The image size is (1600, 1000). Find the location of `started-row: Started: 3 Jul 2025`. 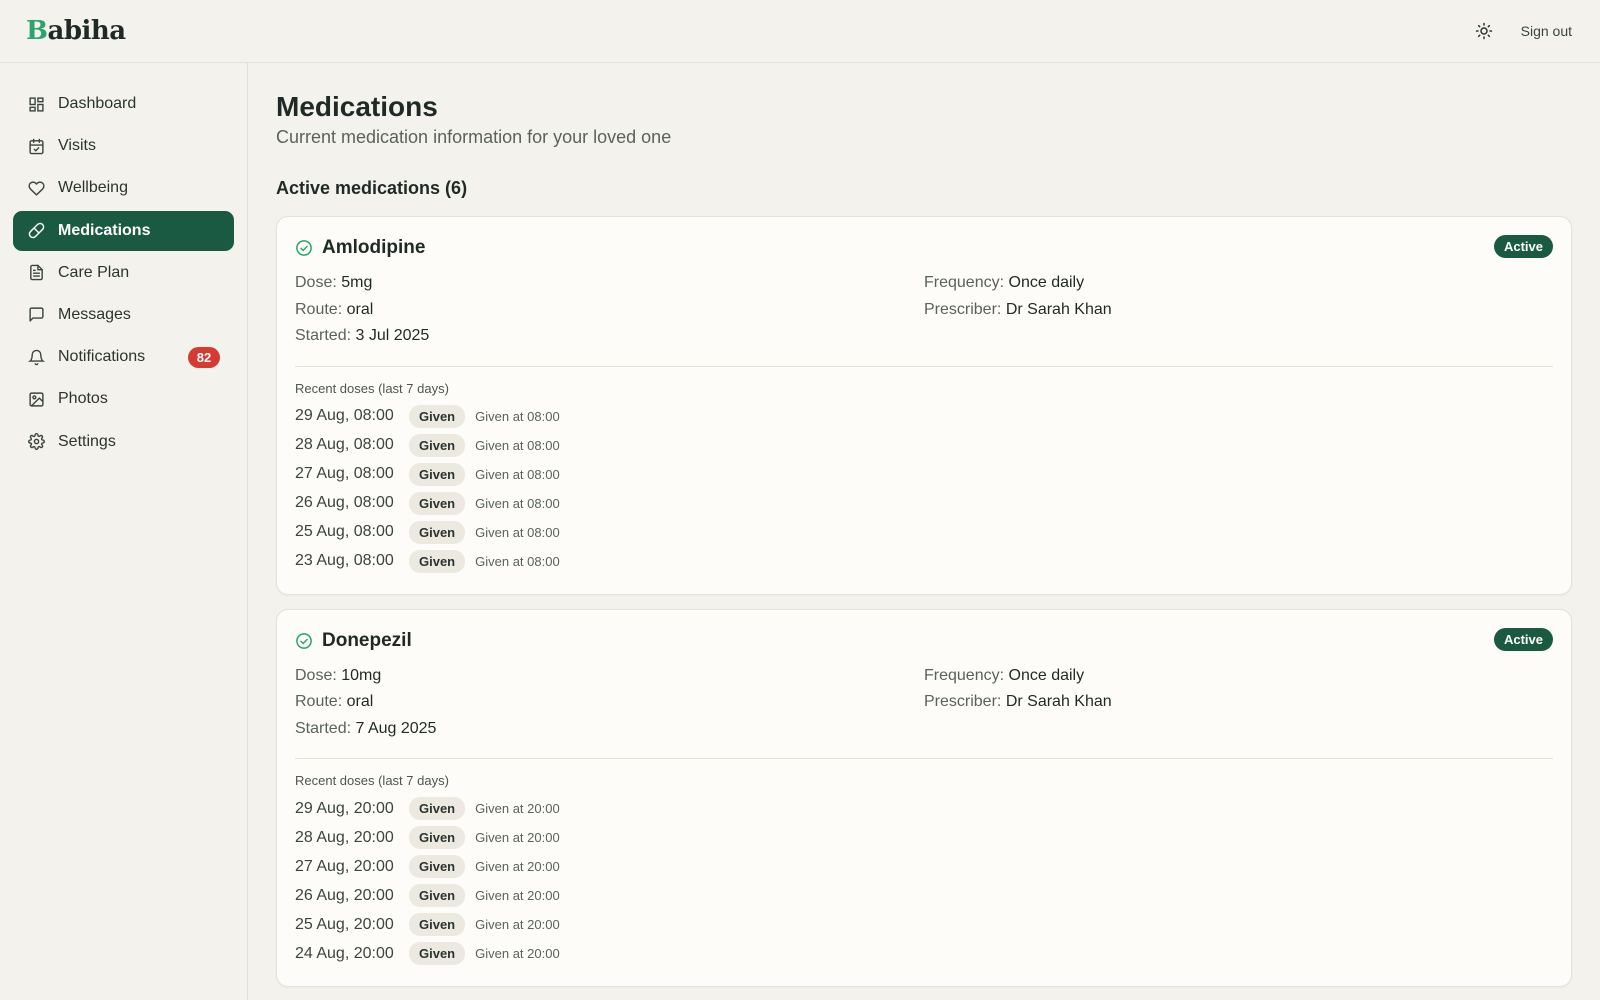

started-row: Started: 3 Jul 2025 is located at coordinates (362, 335).